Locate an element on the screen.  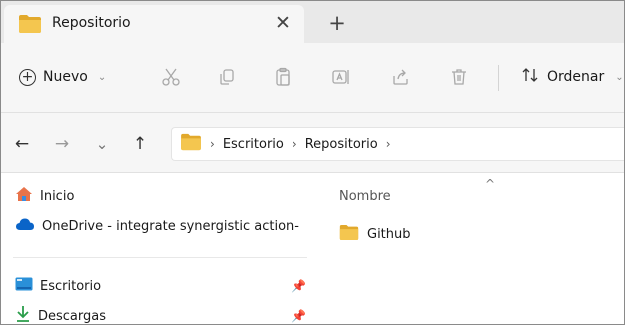
tab-repositorio: Repositorio ✕ is located at coordinates (154, 24).